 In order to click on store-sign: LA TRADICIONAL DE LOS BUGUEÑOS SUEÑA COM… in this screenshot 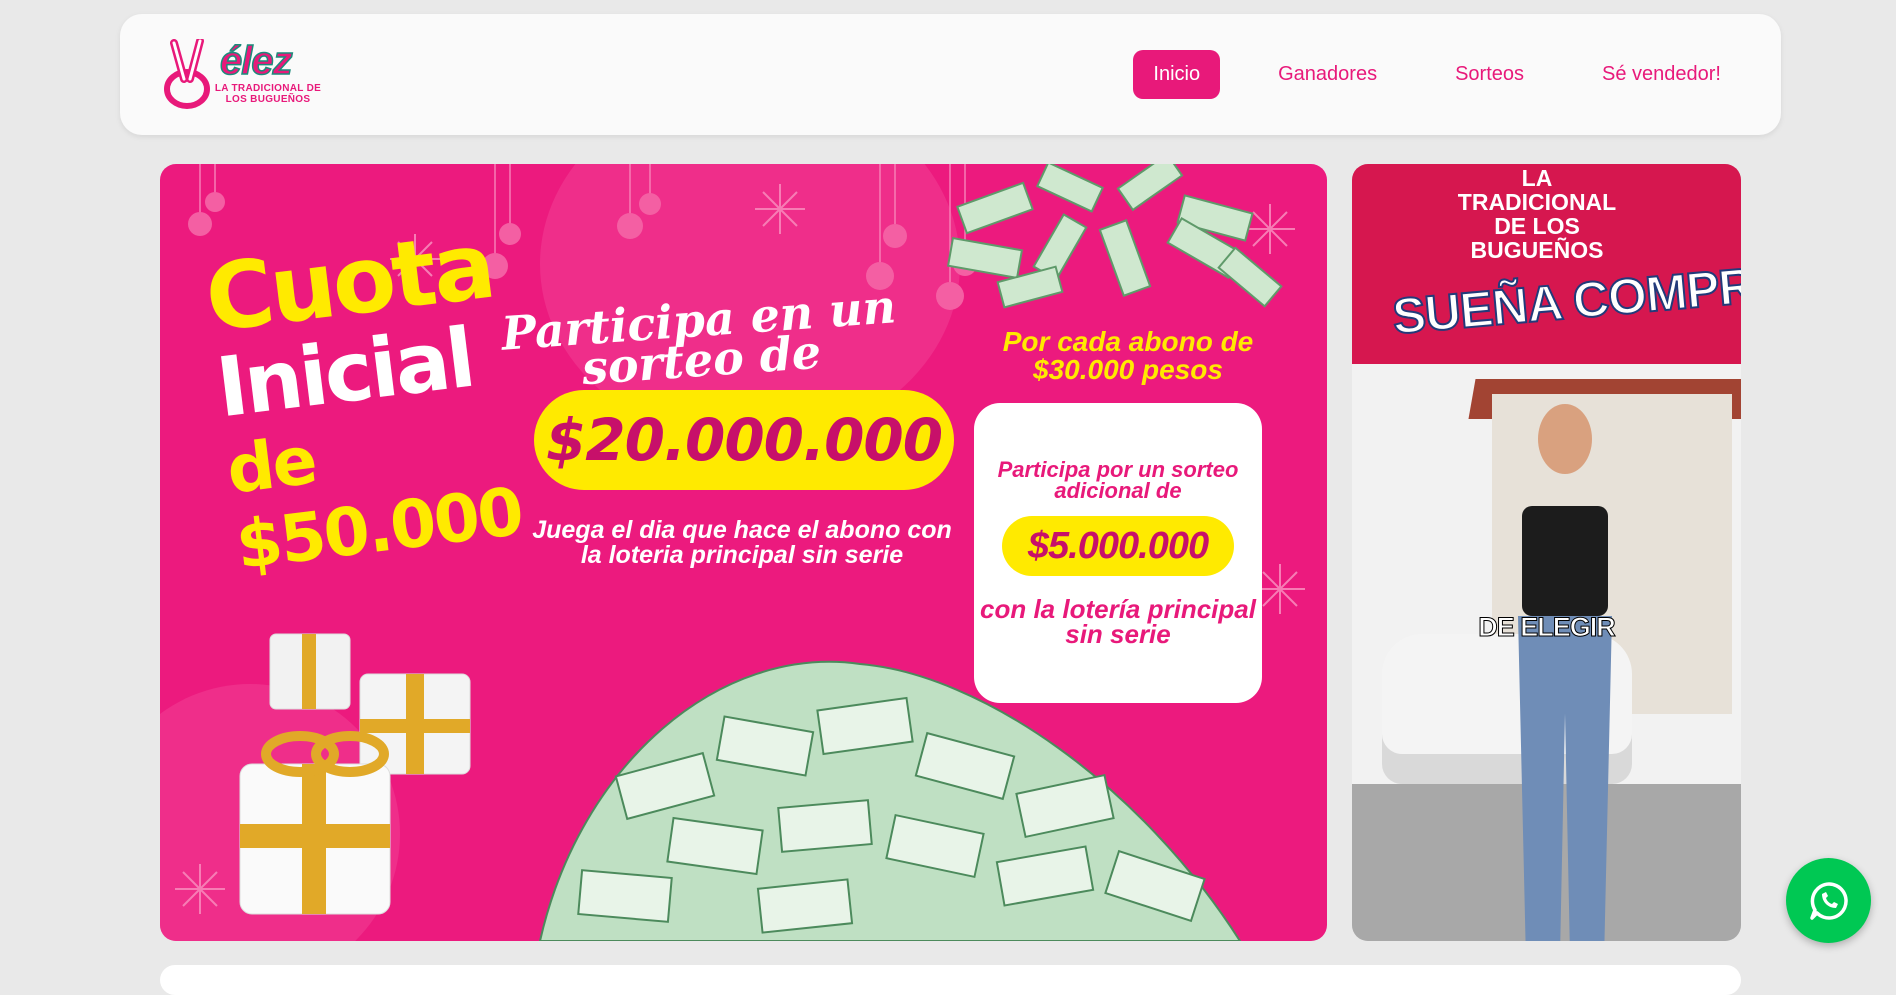, I will do `click(1546, 264)`.